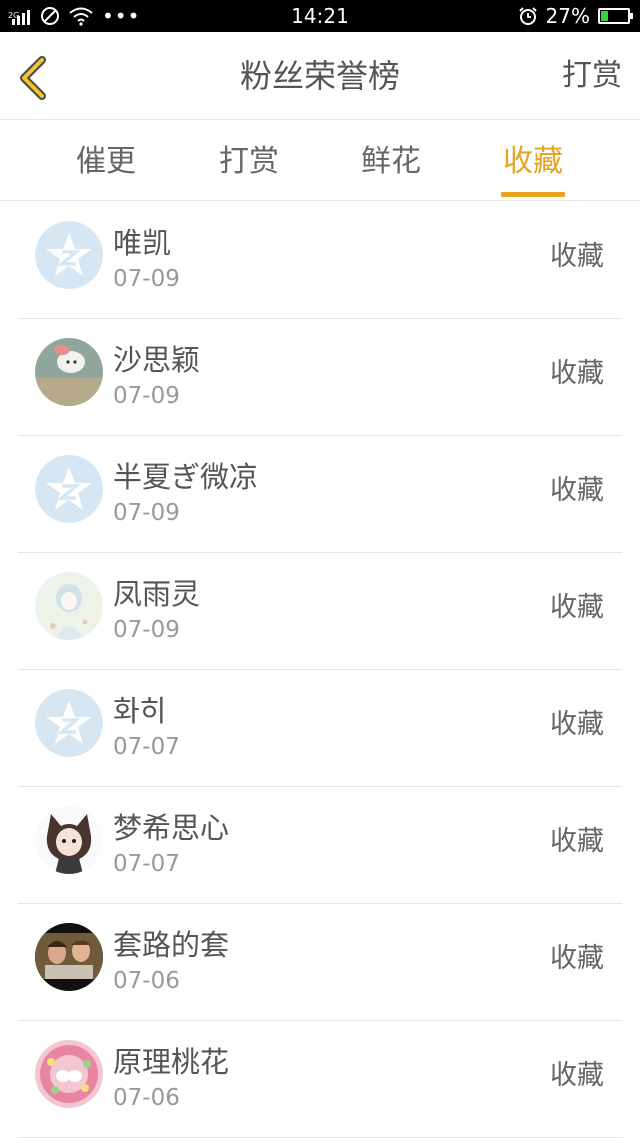 This screenshot has width=640, height=1138. What do you see at coordinates (320, 16) in the screenshot?
I see `status-bar: 2G ••• 14:21 27%` at bounding box center [320, 16].